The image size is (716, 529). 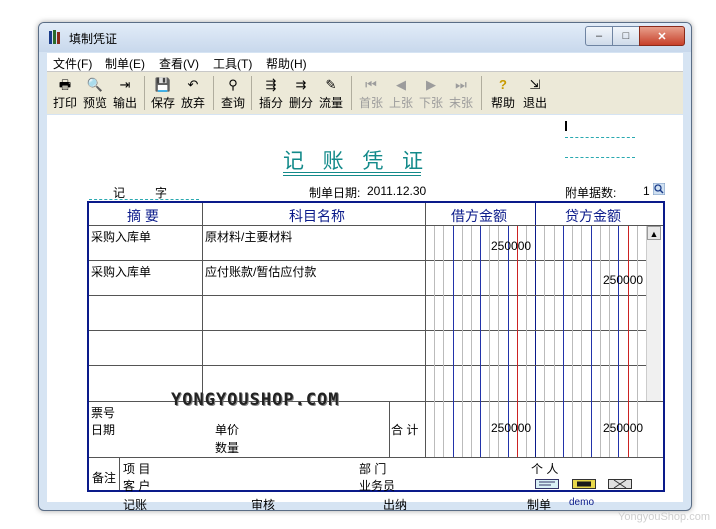 What do you see at coordinates (301, 93) in the screenshot?
I see `delete-row-button: ⇉ 删分` at bounding box center [301, 93].